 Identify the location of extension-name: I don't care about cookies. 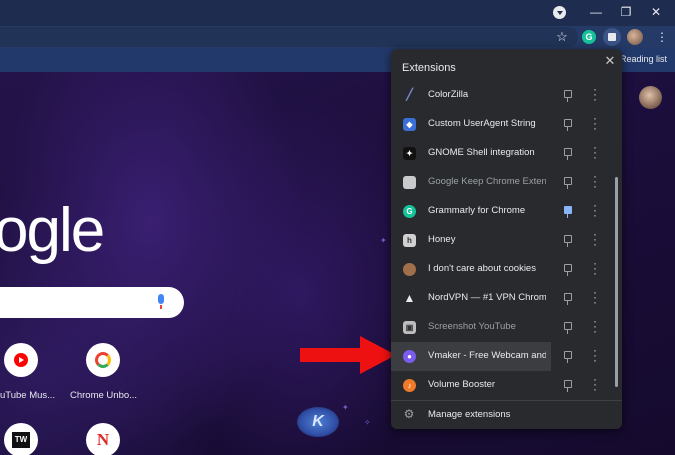
(482, 268).